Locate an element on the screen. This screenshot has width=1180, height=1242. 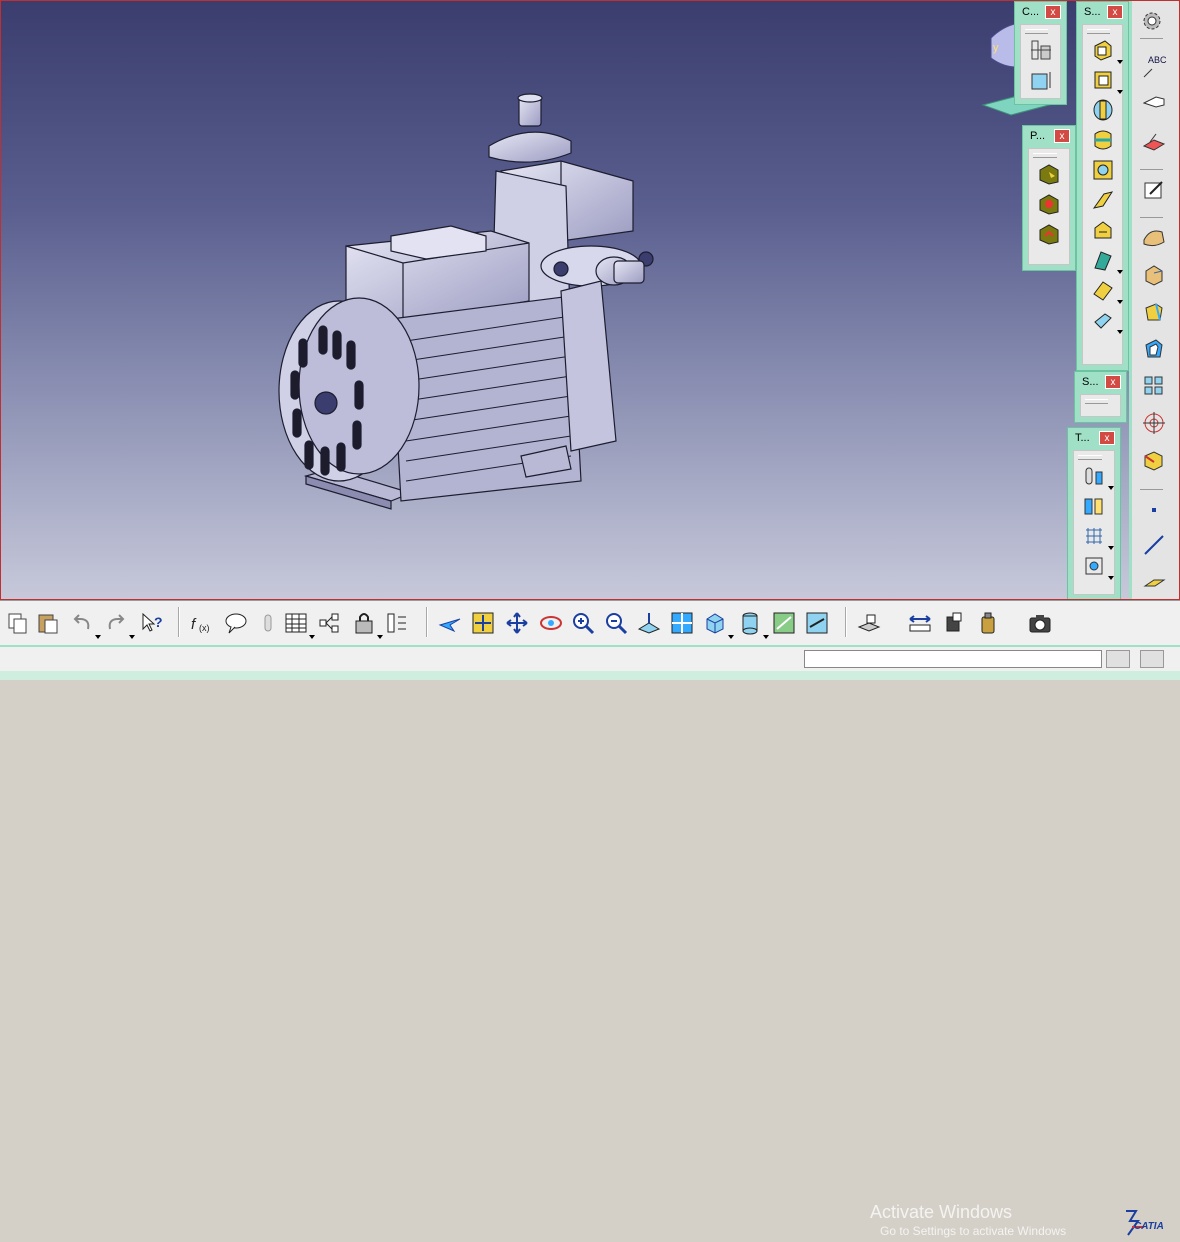
distance-icon is located at coordinates (920, 623).